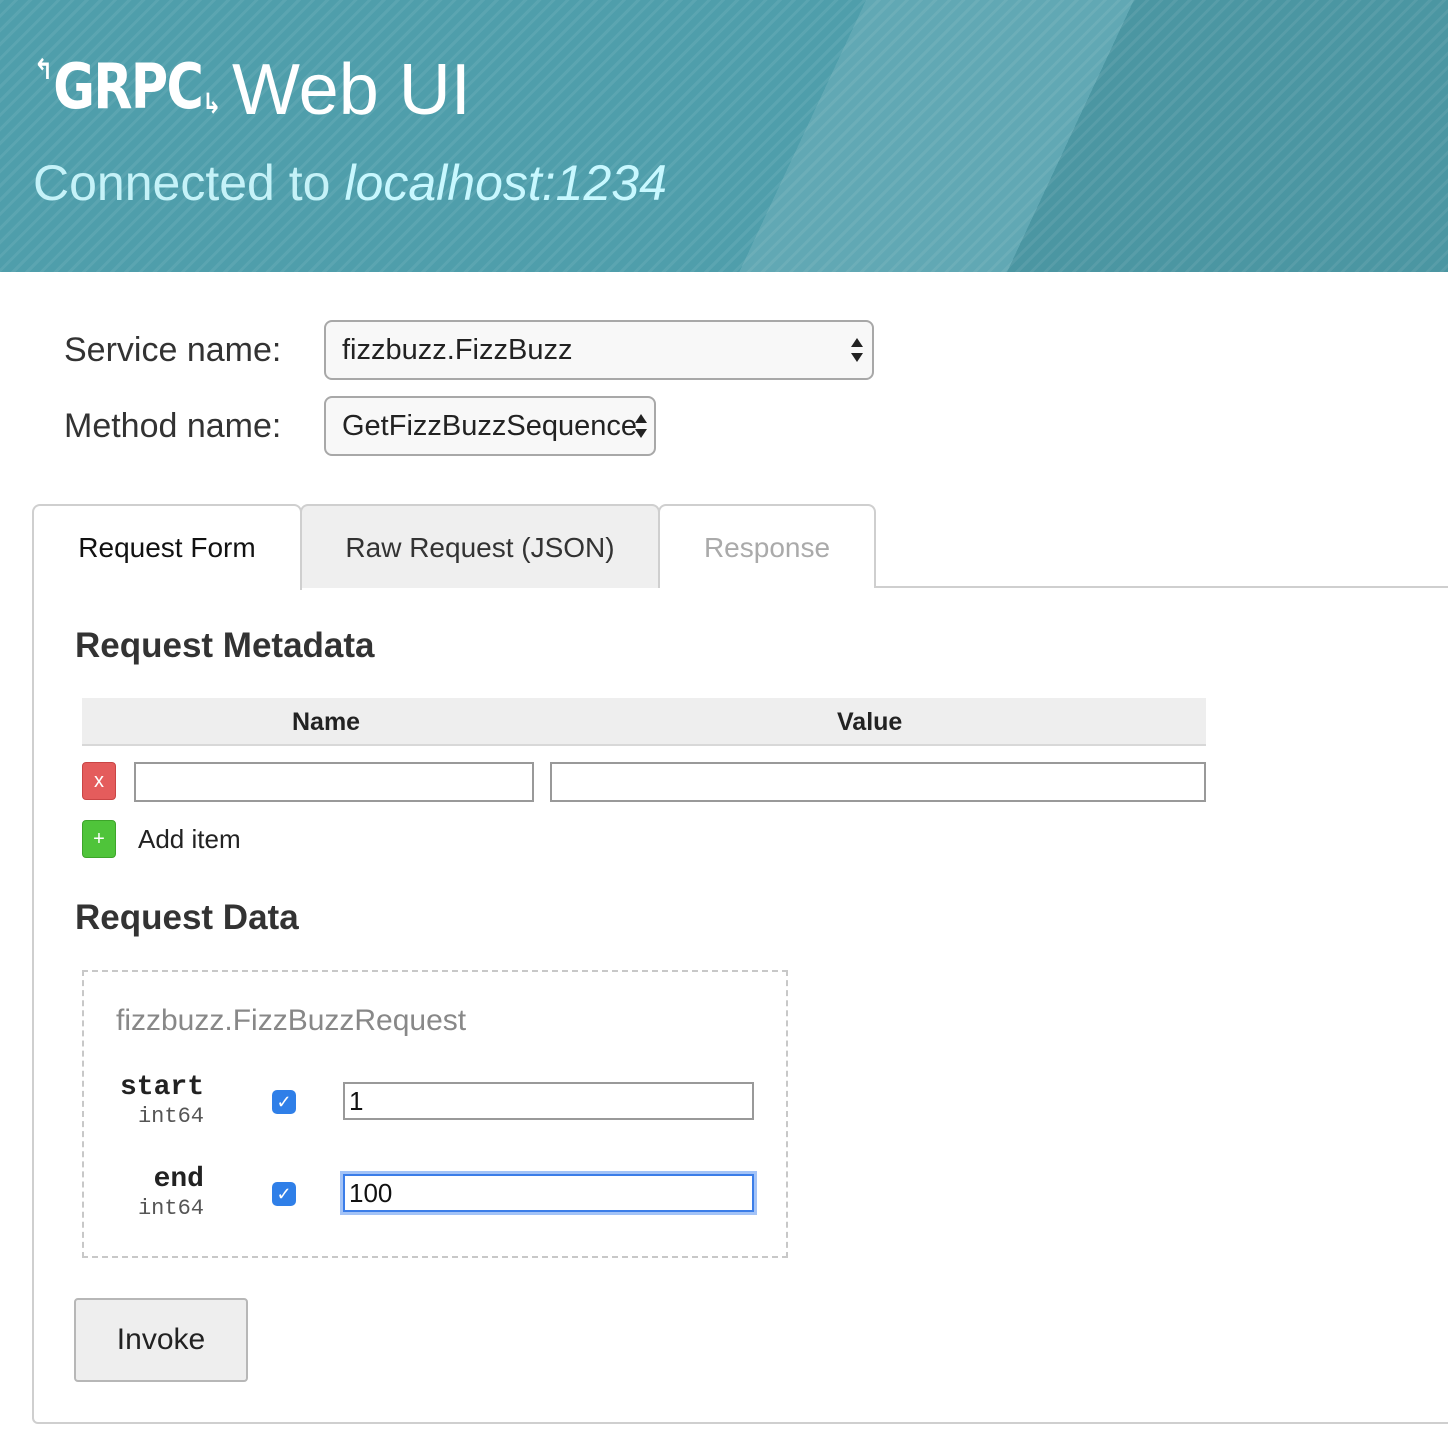 The height and width of the screenshot is (1446, 1448). What do you see at coordinates (457, 350) in the screenshot?
I see `service-select-value: fizzbuzz.FizzBuzz` at bounding box center [457, 350].